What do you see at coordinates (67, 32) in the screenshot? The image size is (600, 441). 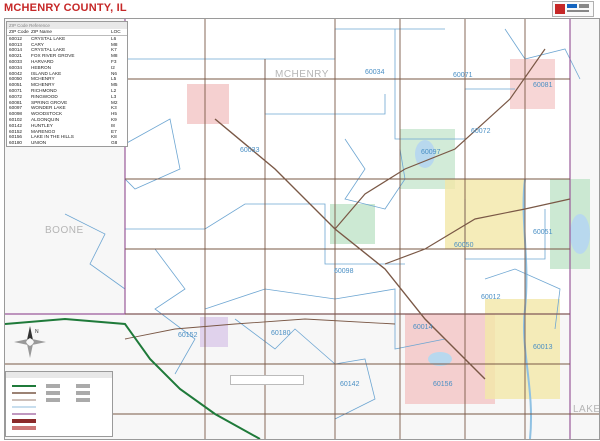 I see `zip-table-column-headers: ZIP Code ZIP Name LOC` at bounding box center [67, 32].